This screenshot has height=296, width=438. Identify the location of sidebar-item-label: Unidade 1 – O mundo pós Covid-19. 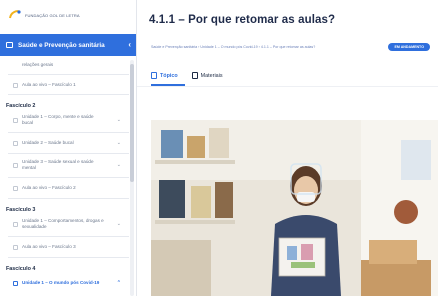
(61, 282).